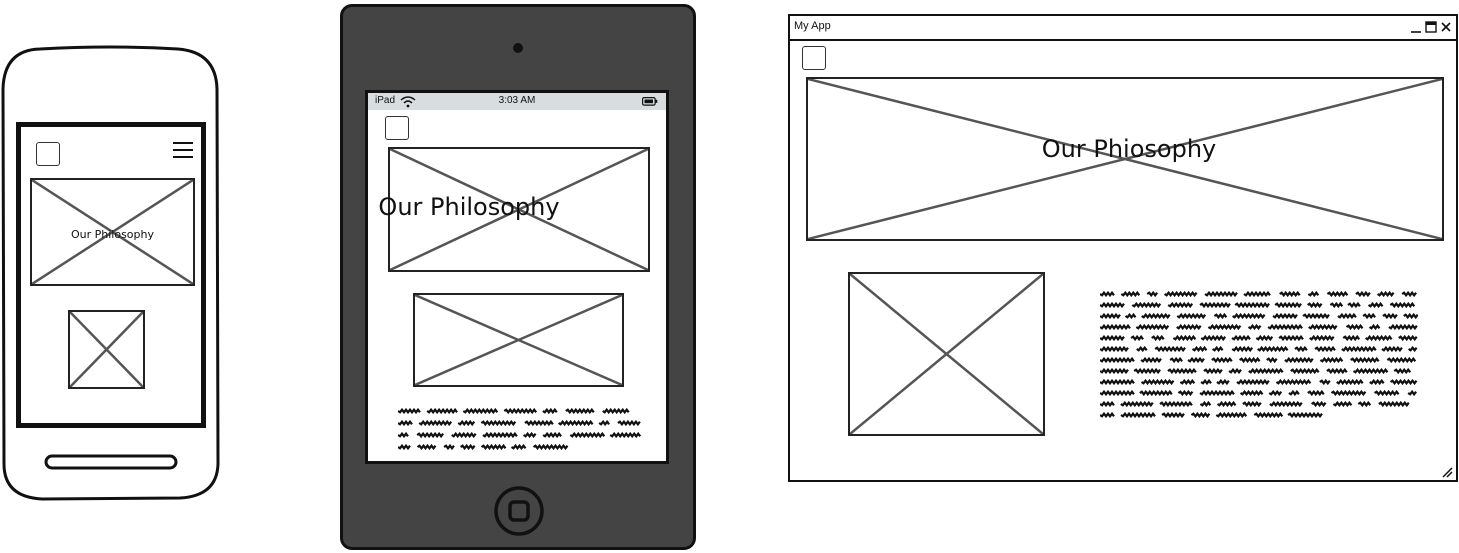 This screenshot has height=553, width=1459. Describe the element at coordinates (112, 234) in the screenshot. I see `hero-title: Our Philosophy` at that location.